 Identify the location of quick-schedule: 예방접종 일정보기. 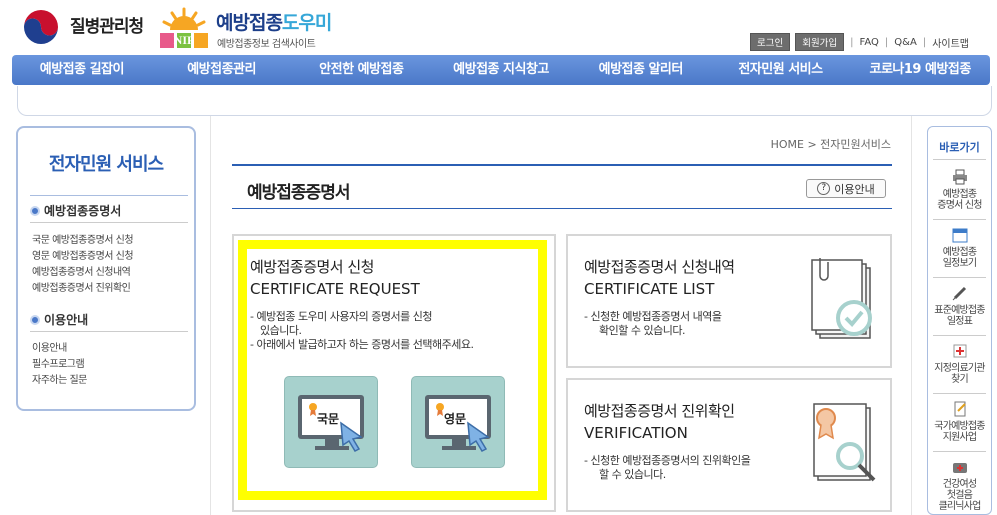
(959, 258).